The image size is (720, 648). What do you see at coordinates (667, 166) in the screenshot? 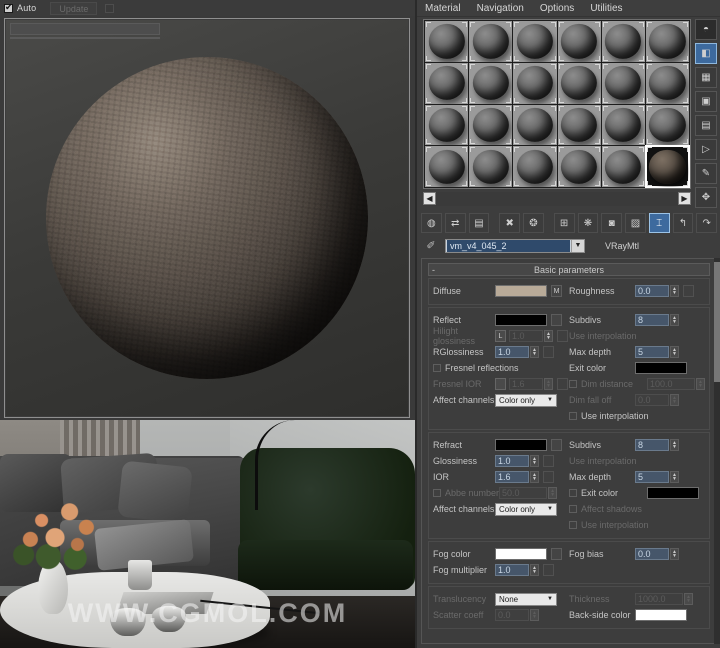
I see `sample-slot-selected` at bounding box center [667, 166].